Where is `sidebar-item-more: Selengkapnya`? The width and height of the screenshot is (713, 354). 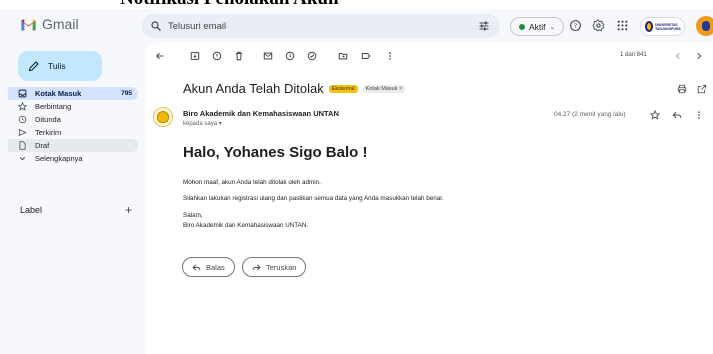 sidebar-item-more: Selengkapnya is located at coordinates (73, 158).